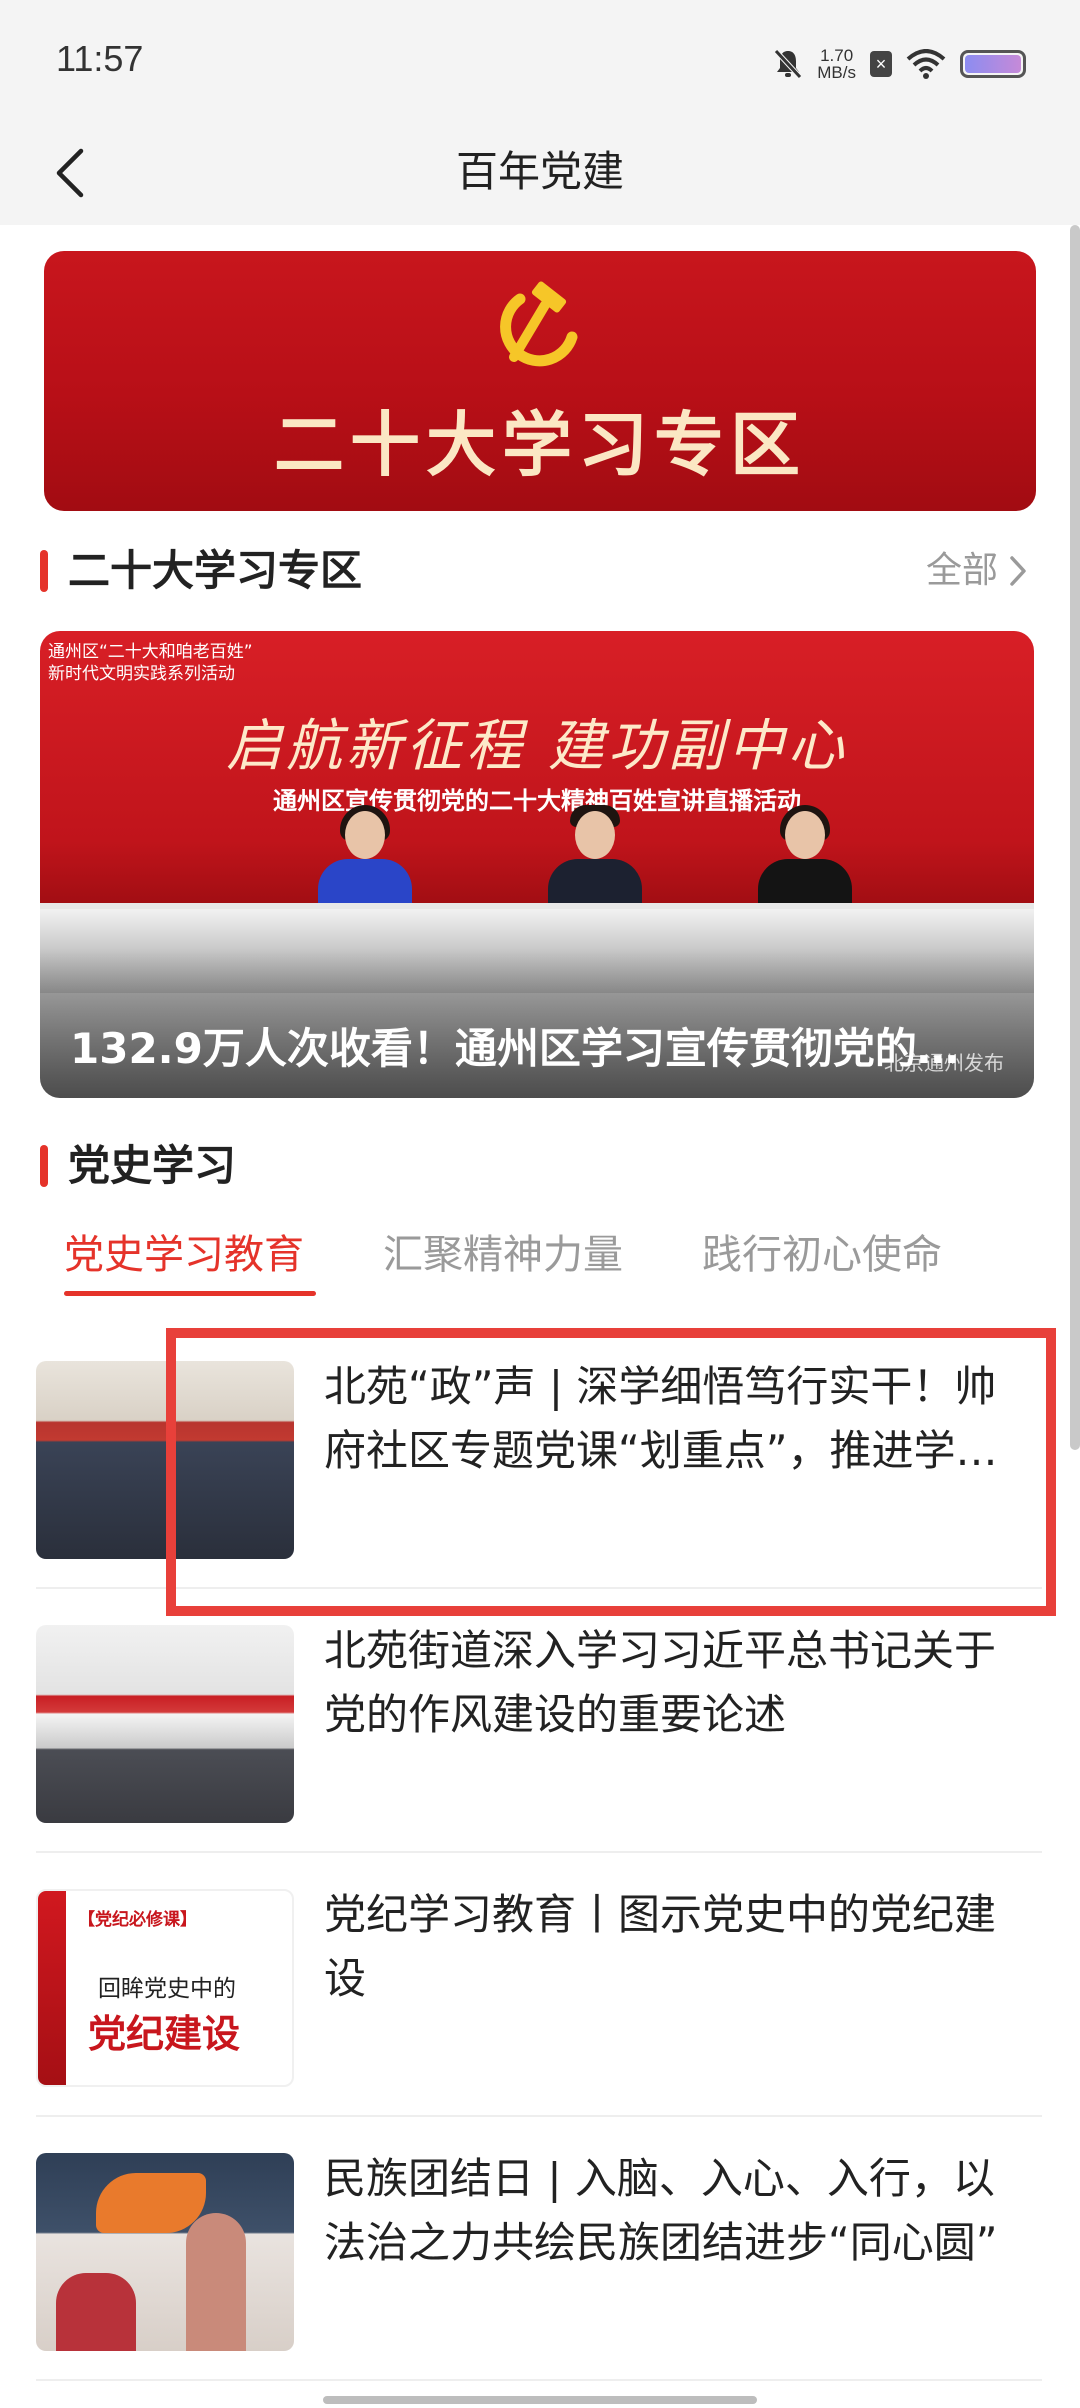  I want to click on hammer-sickle-icon, so click(539, 324).